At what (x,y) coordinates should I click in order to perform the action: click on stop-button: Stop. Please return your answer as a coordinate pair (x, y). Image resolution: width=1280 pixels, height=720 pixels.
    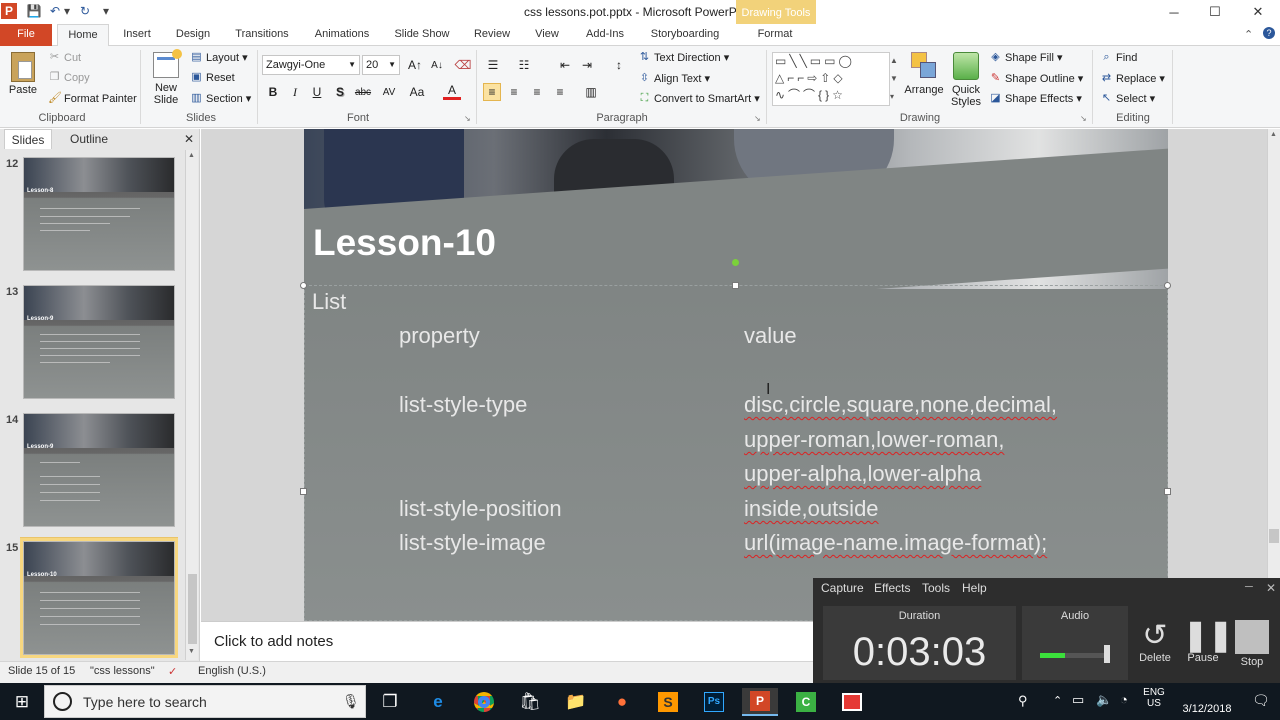
    Looking at the image, I should click on (1252, 644).